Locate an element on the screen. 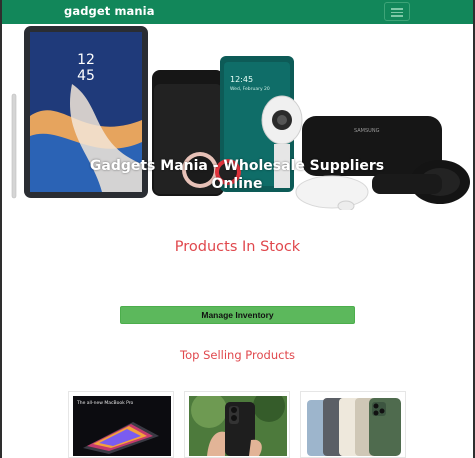 This screenshot has width=475, height=458. product-card-iphone is located at coordinates (353, 424).